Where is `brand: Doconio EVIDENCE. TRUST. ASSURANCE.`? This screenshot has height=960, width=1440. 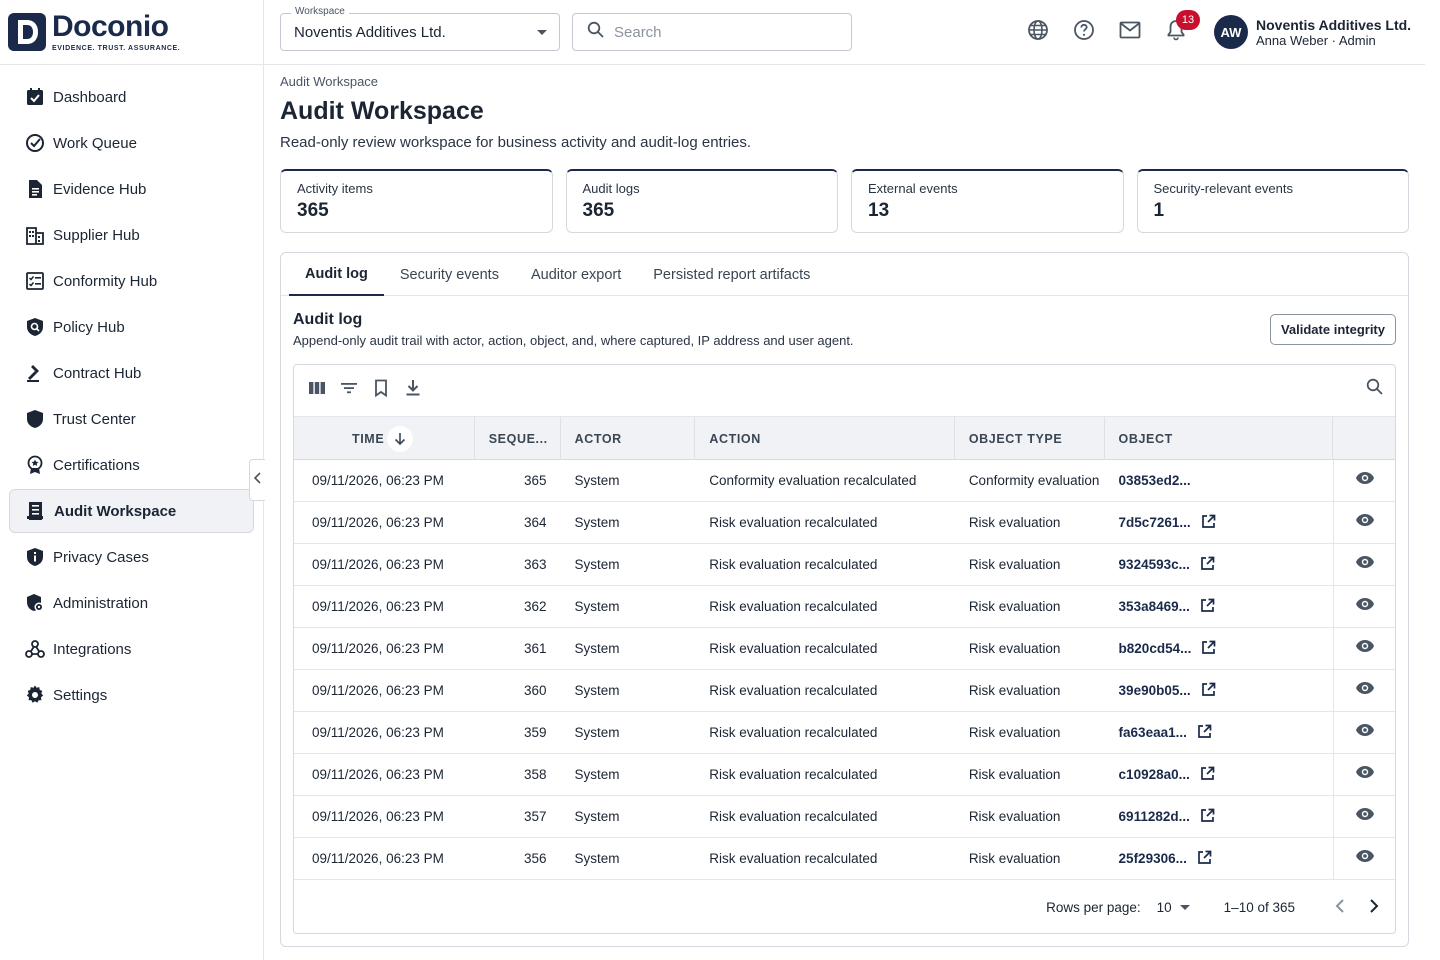 brand: Doconio EVIDENCE. TRUST. ASSURANCE. is located at coordinates (131, 32).